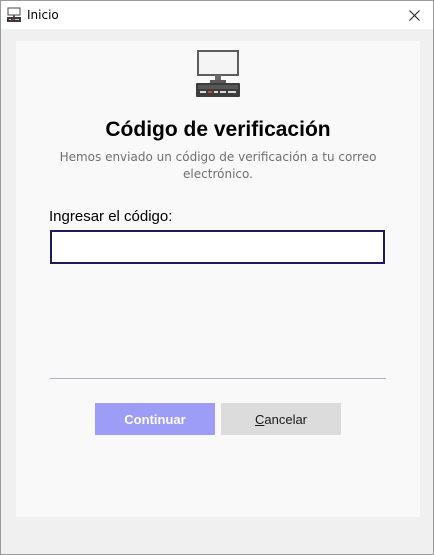  Describe the element at coordinates (111, 216) in the screenshot. I see `code-label: Ingresar el código:` at that location.